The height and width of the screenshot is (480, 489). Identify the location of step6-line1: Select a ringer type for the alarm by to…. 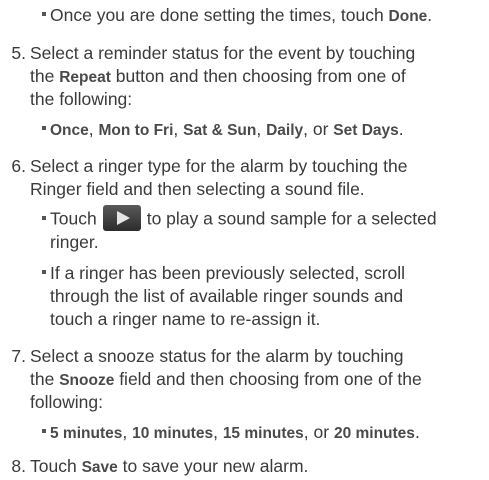
(219, 166).